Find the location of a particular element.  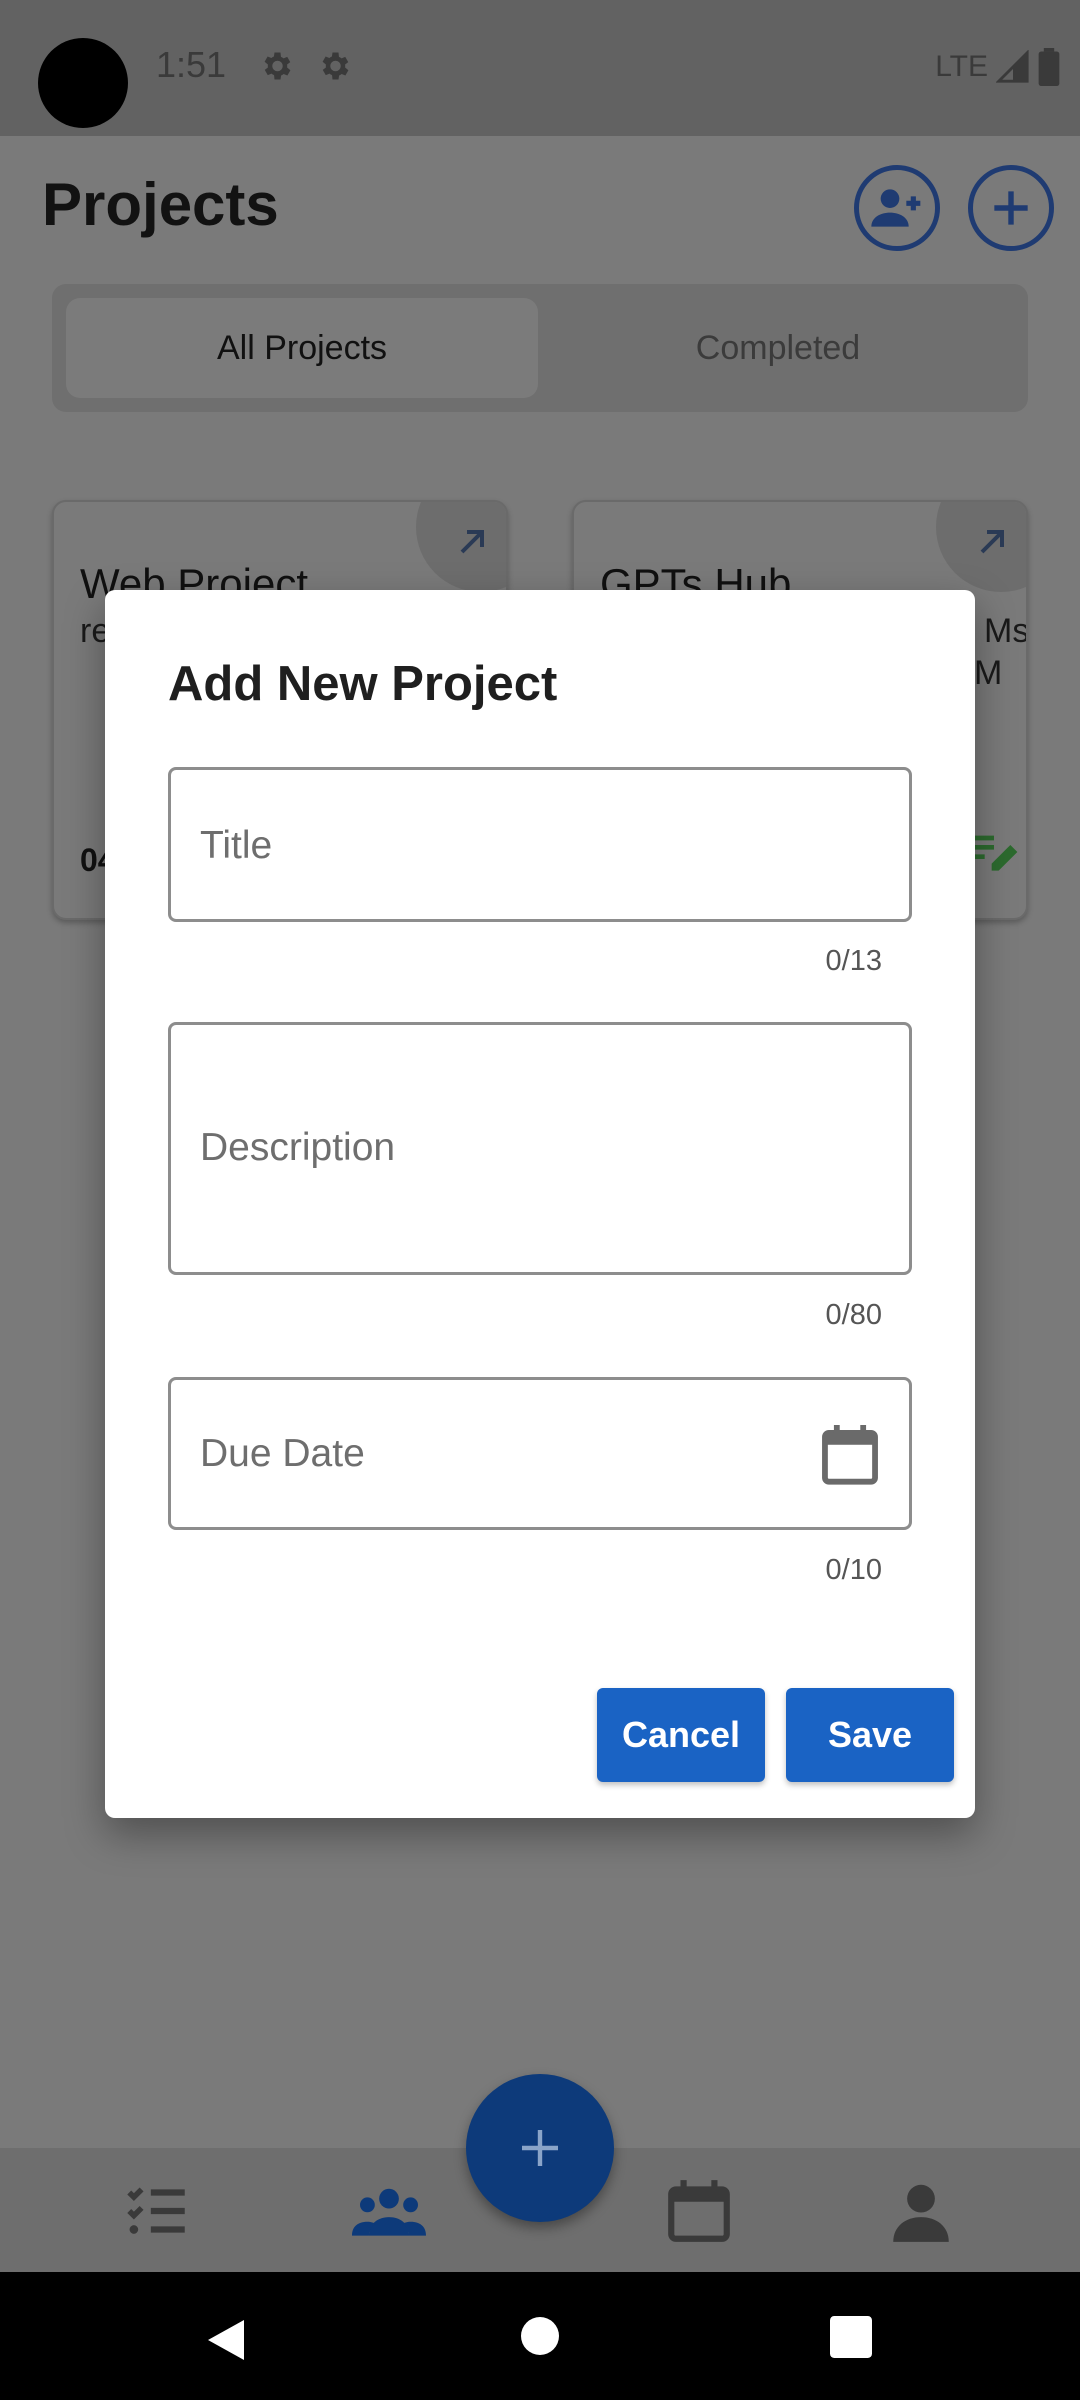

description-field: Description is located at coordinates (540, 1148).